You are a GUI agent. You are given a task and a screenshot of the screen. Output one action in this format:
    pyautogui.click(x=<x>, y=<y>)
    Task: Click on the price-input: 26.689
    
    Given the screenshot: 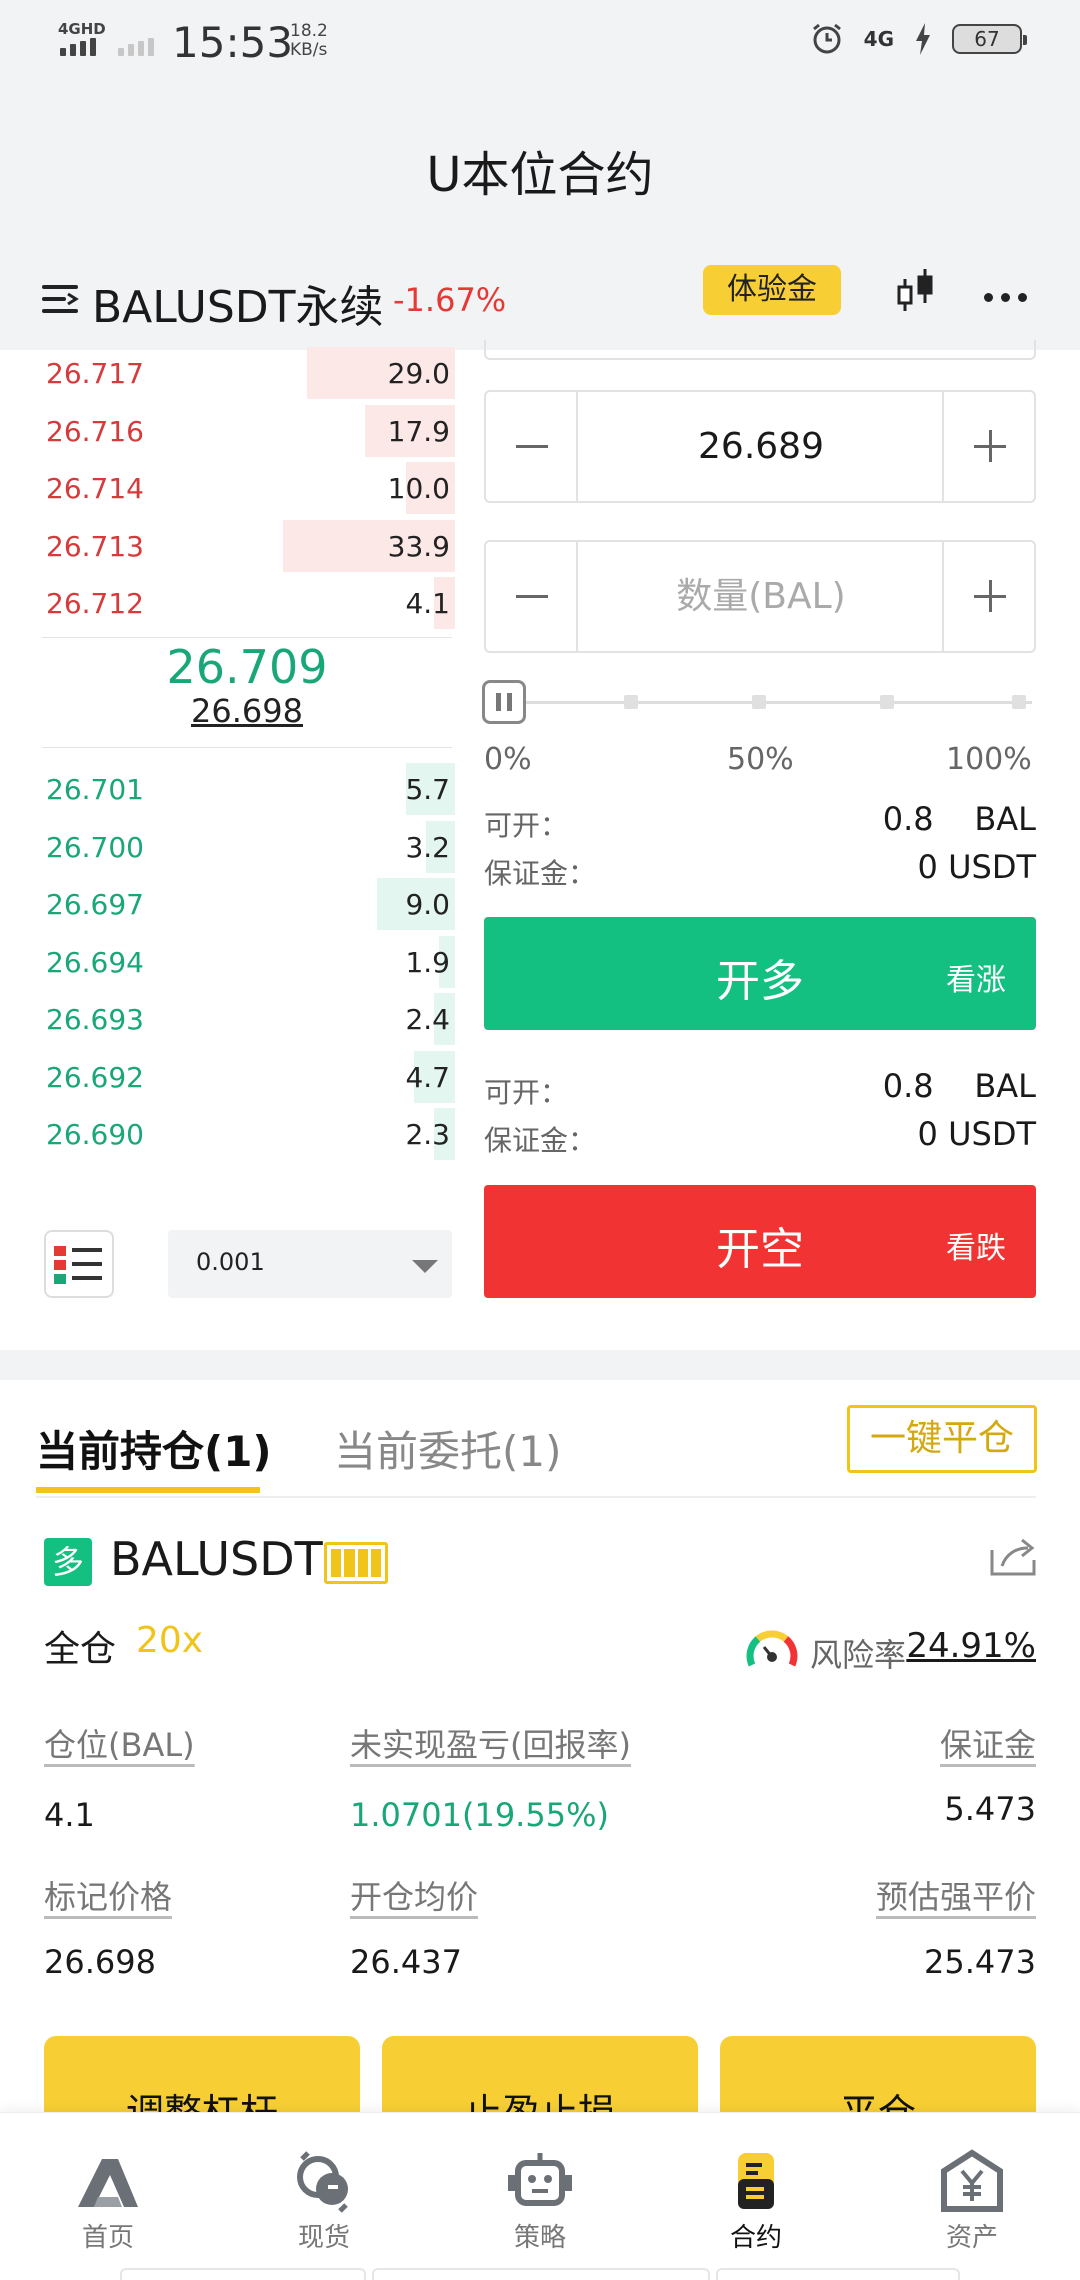 What is the action you would take?
    pyautogui.click(x=761, y=446)
    